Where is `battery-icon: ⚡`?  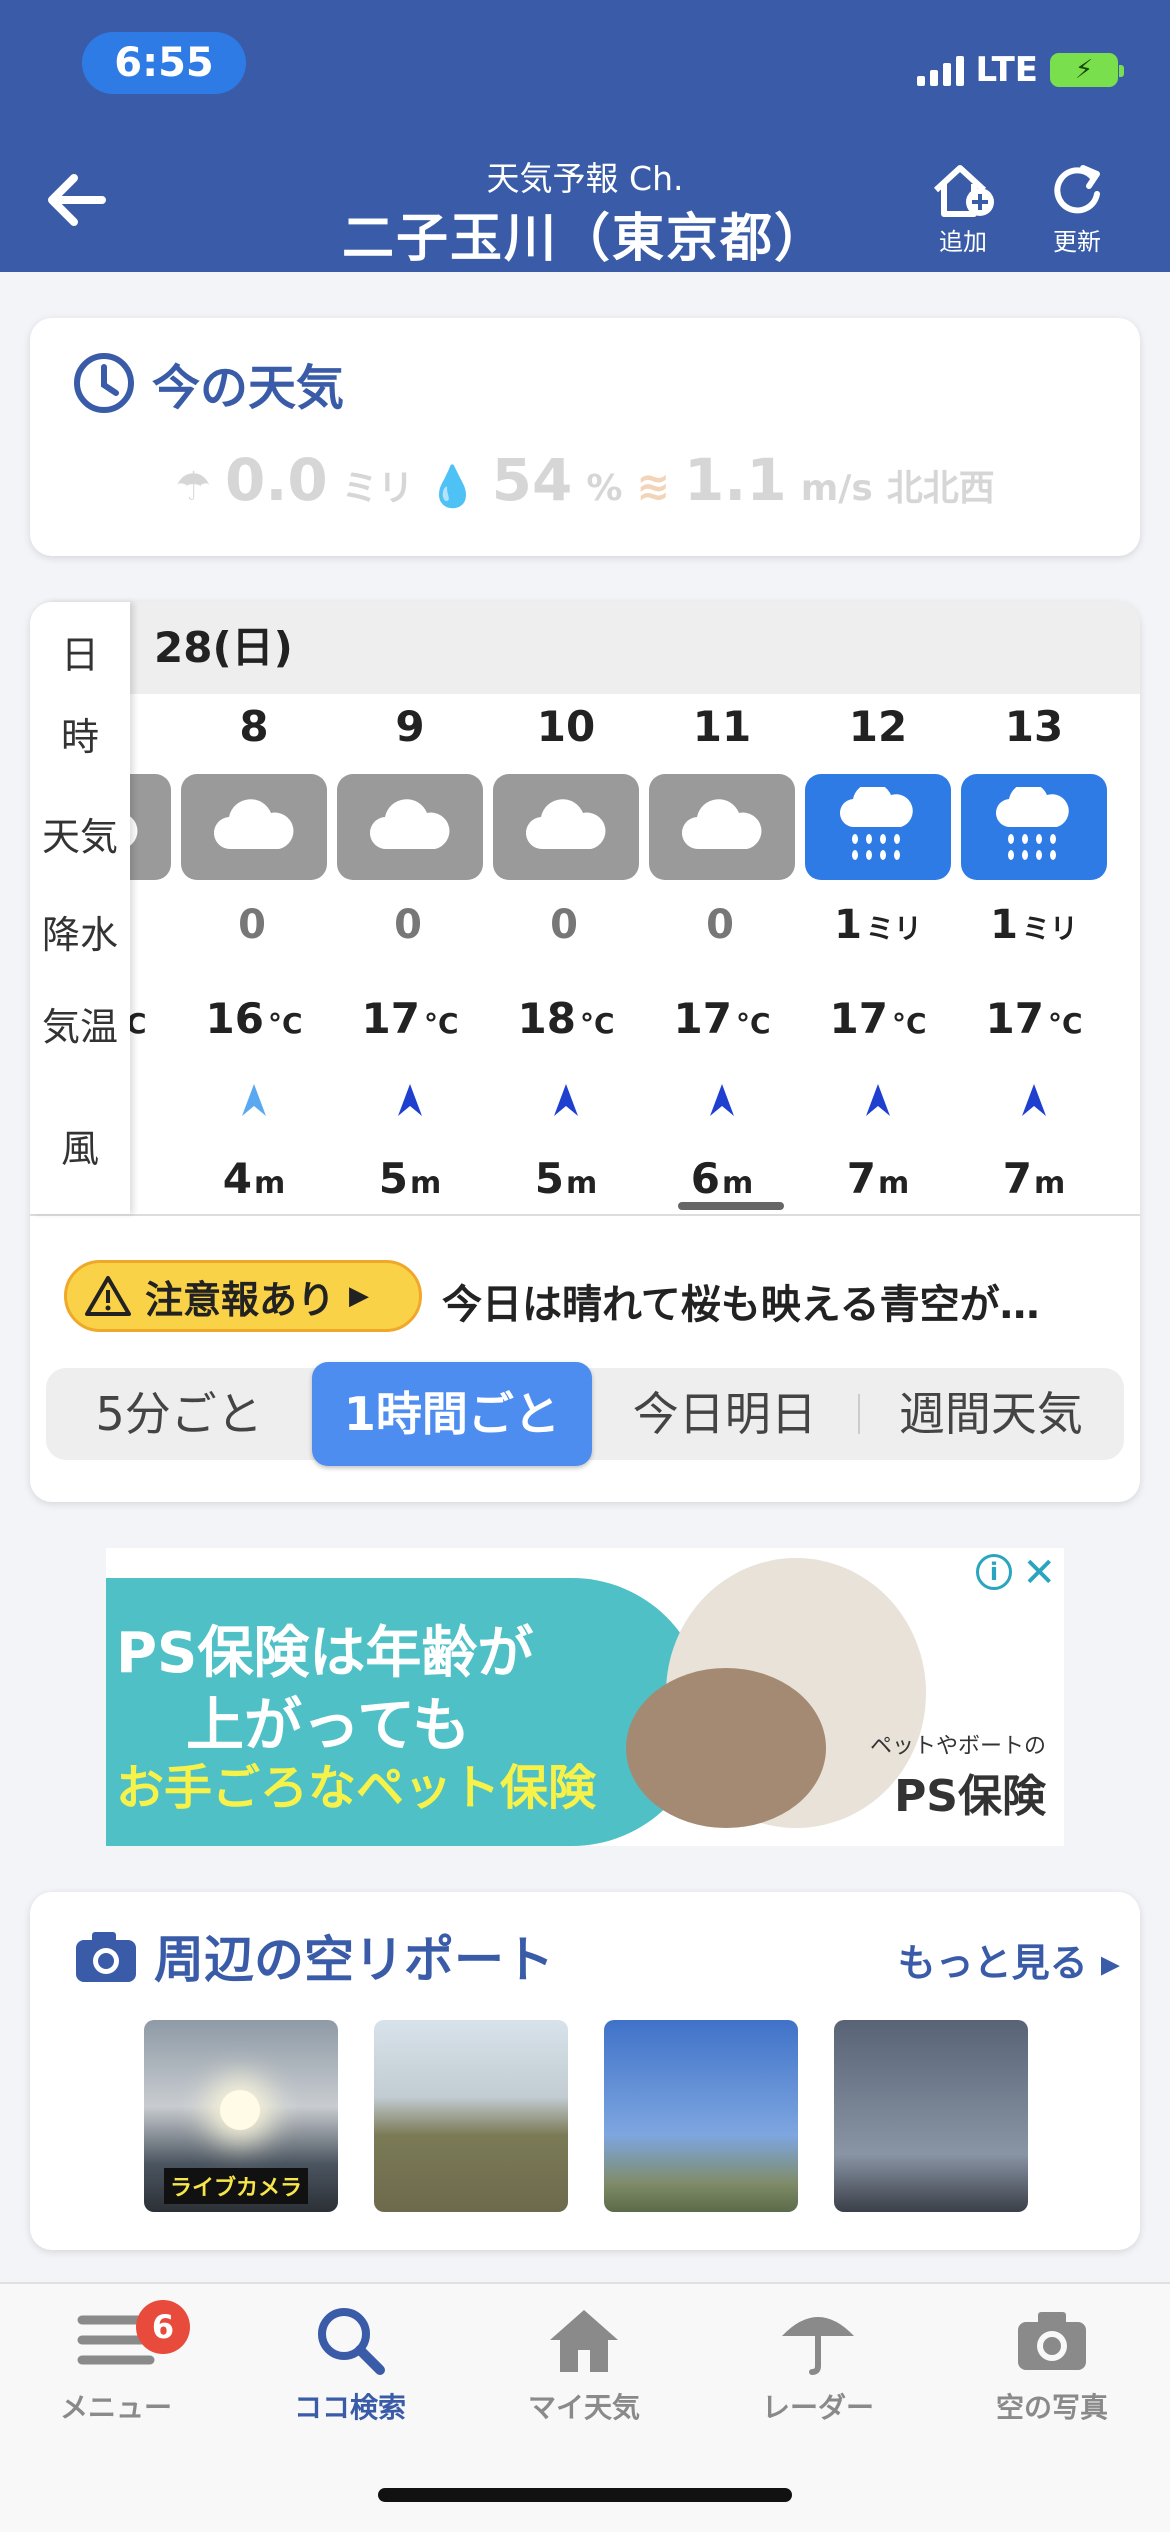 battery-icon: ⚡ is located at coordinates (1087, 70).